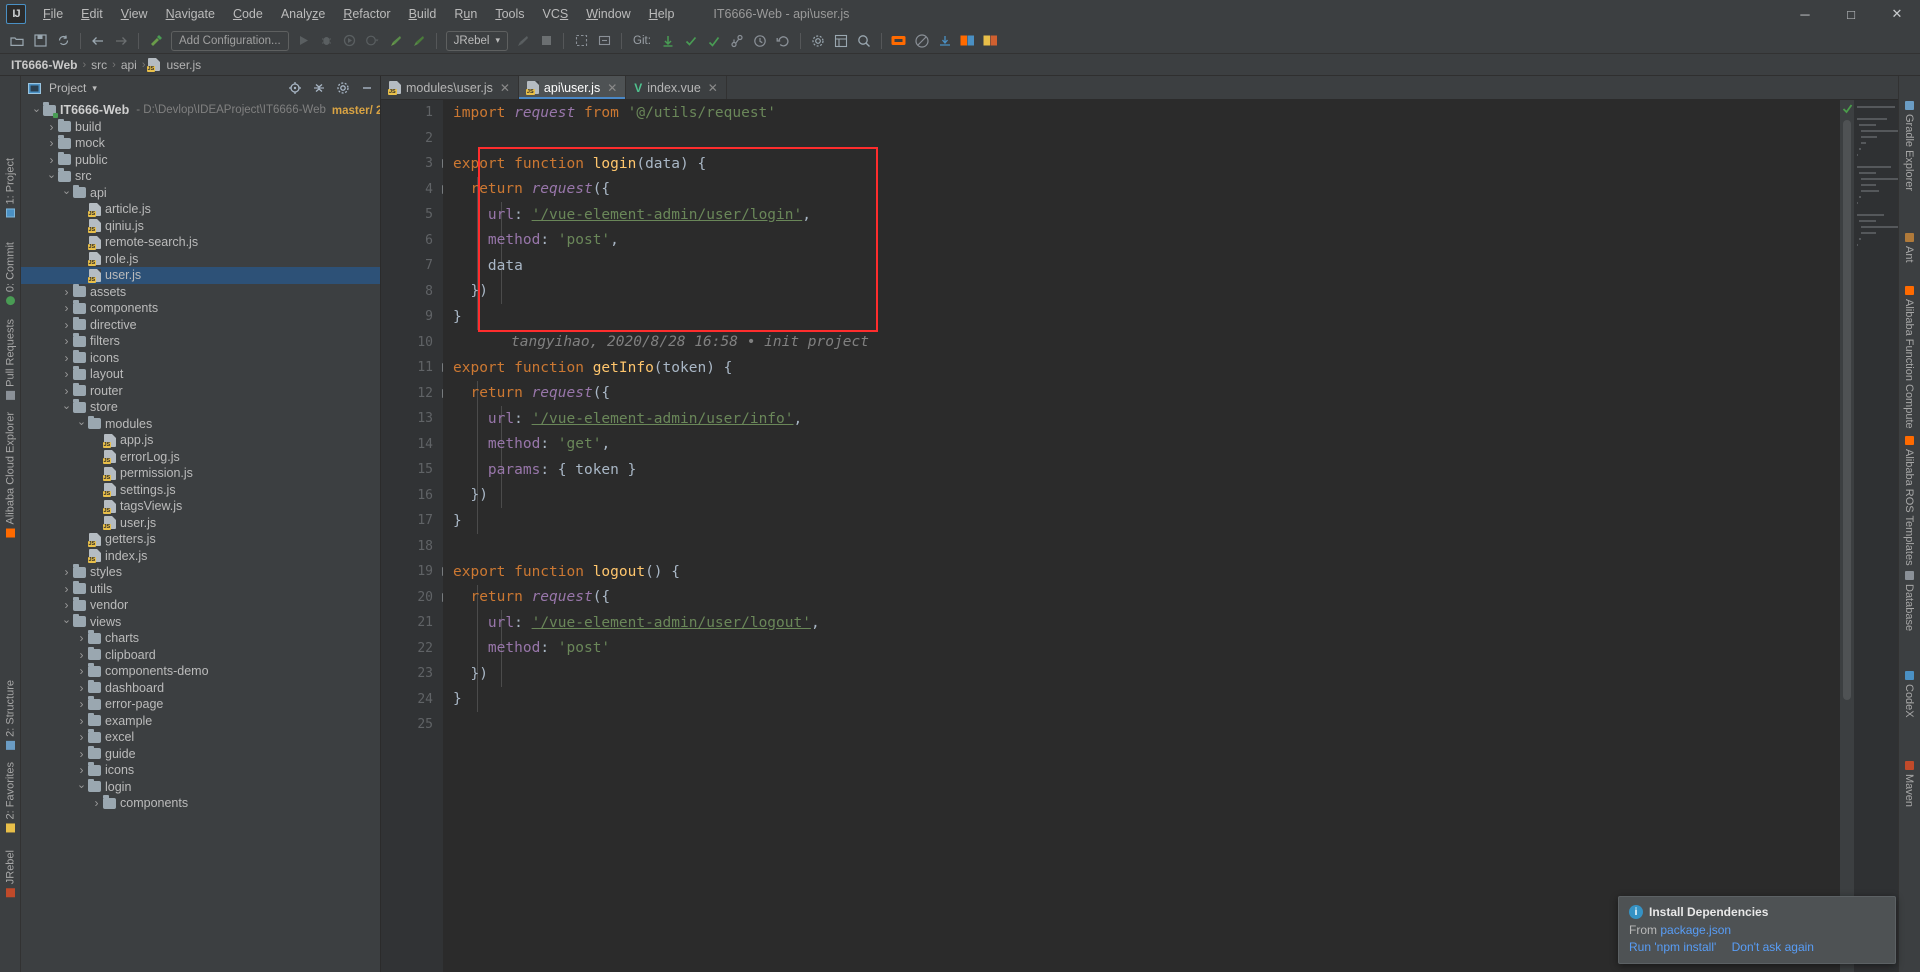  Describe the element at coordinates (412, 215) in the screenshot. I see `gutter-line-5: 5` at that location.